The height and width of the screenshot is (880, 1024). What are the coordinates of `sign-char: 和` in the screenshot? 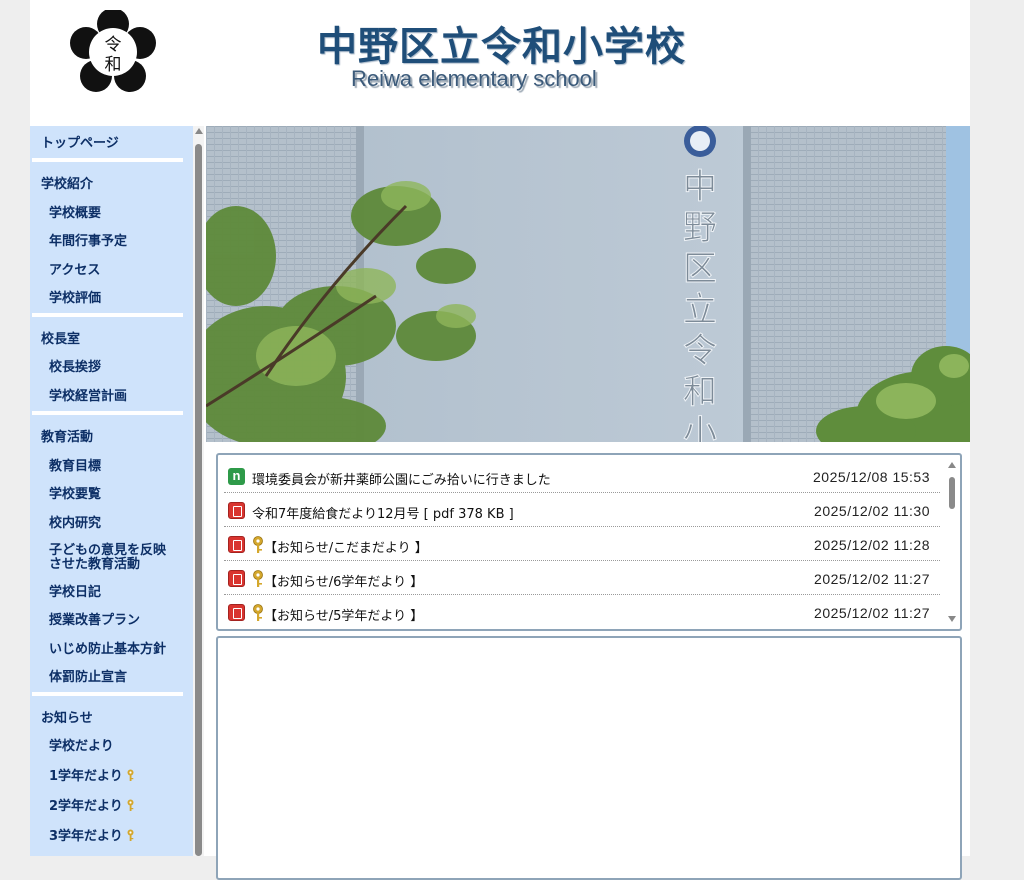 It's located at (700, 392).